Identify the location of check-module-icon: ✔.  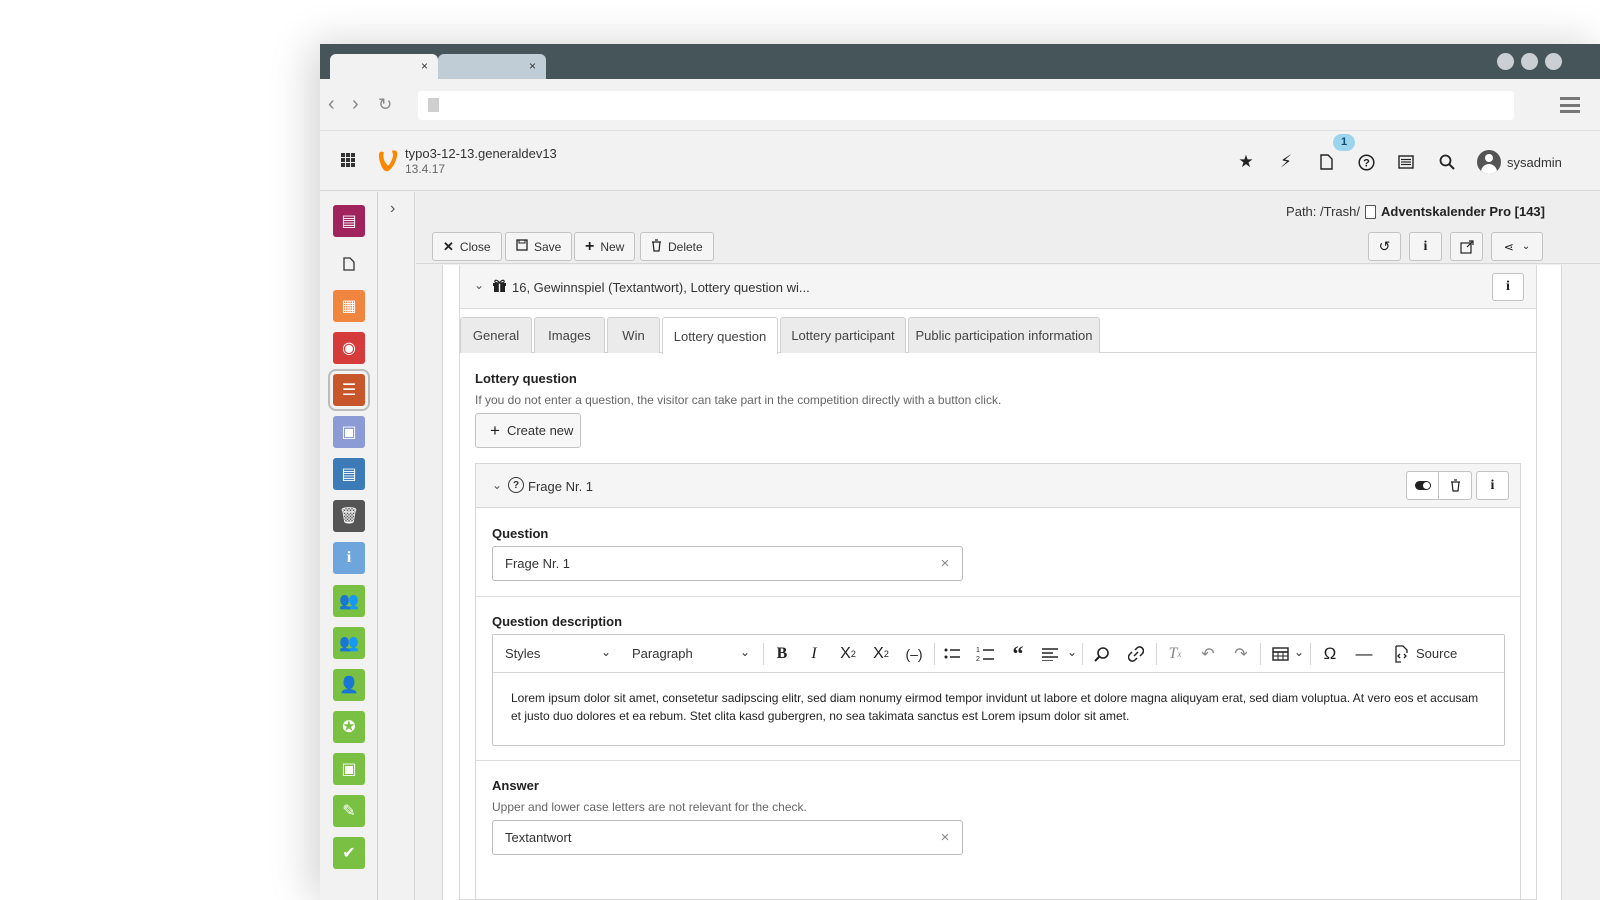
(349, 853).